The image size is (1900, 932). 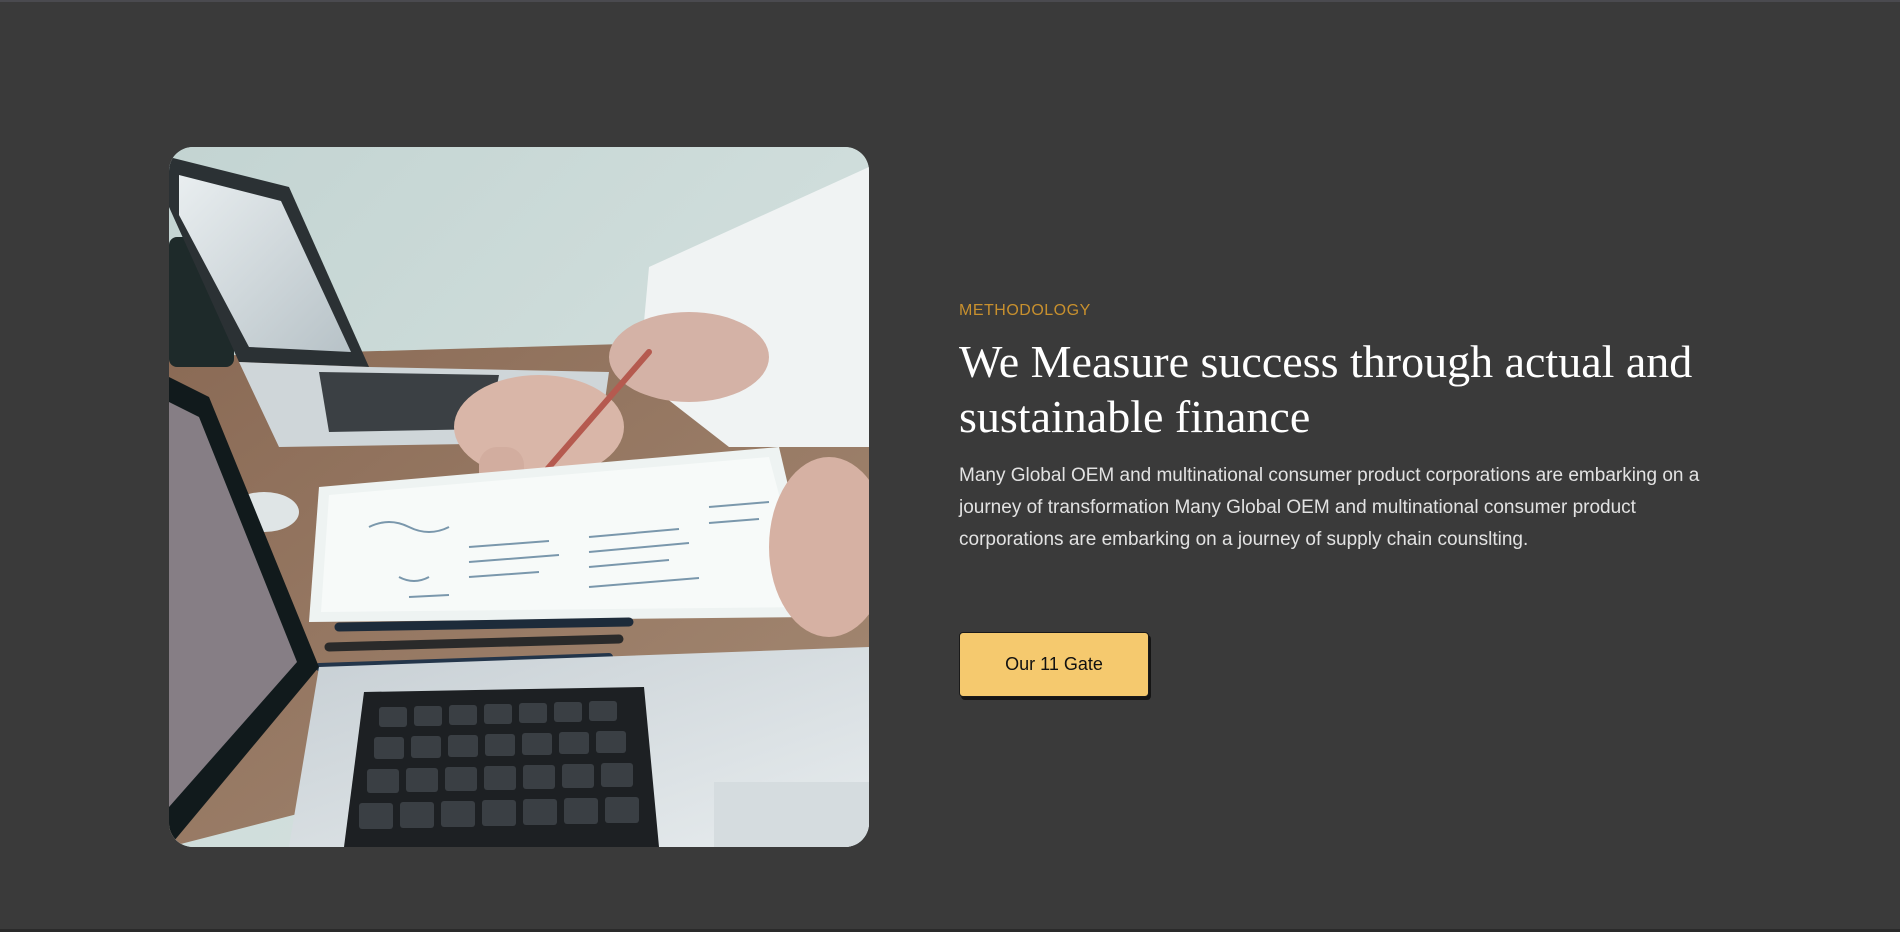 What do you see at coordinates (1025, 310) in the screenshot?
I see `section-eyebrow: METHODOLOGY` at bounding box center [1025, 310].